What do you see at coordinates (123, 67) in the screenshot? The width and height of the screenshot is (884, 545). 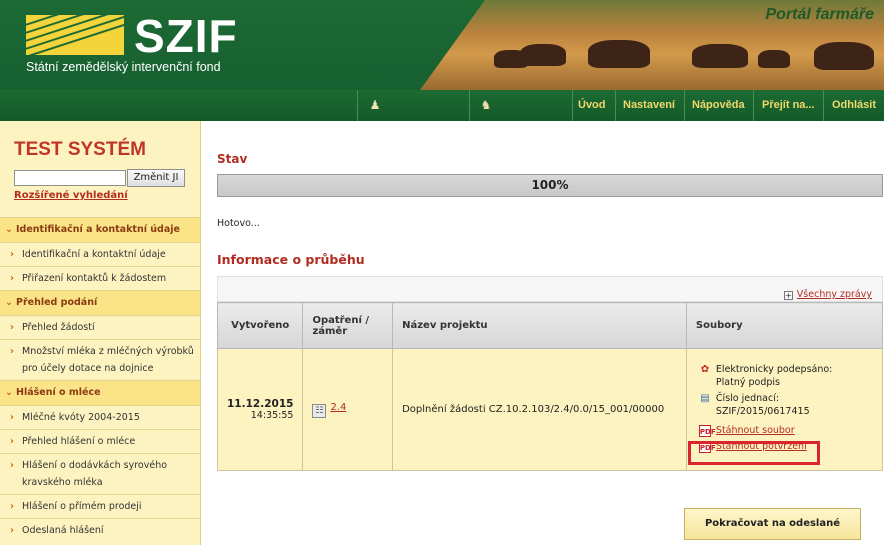 I see `logo-subtitle: Státní zemědělský intervenční fond` at bounding box center [123, 67].